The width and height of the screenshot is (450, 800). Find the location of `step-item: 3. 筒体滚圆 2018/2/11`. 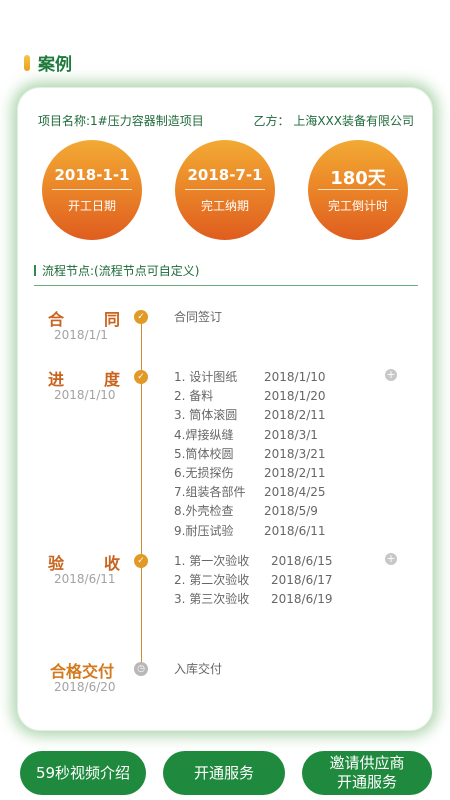

step-item: 3. 筒体滚圆 2018/2/11 is located at coordinates (250, 415).